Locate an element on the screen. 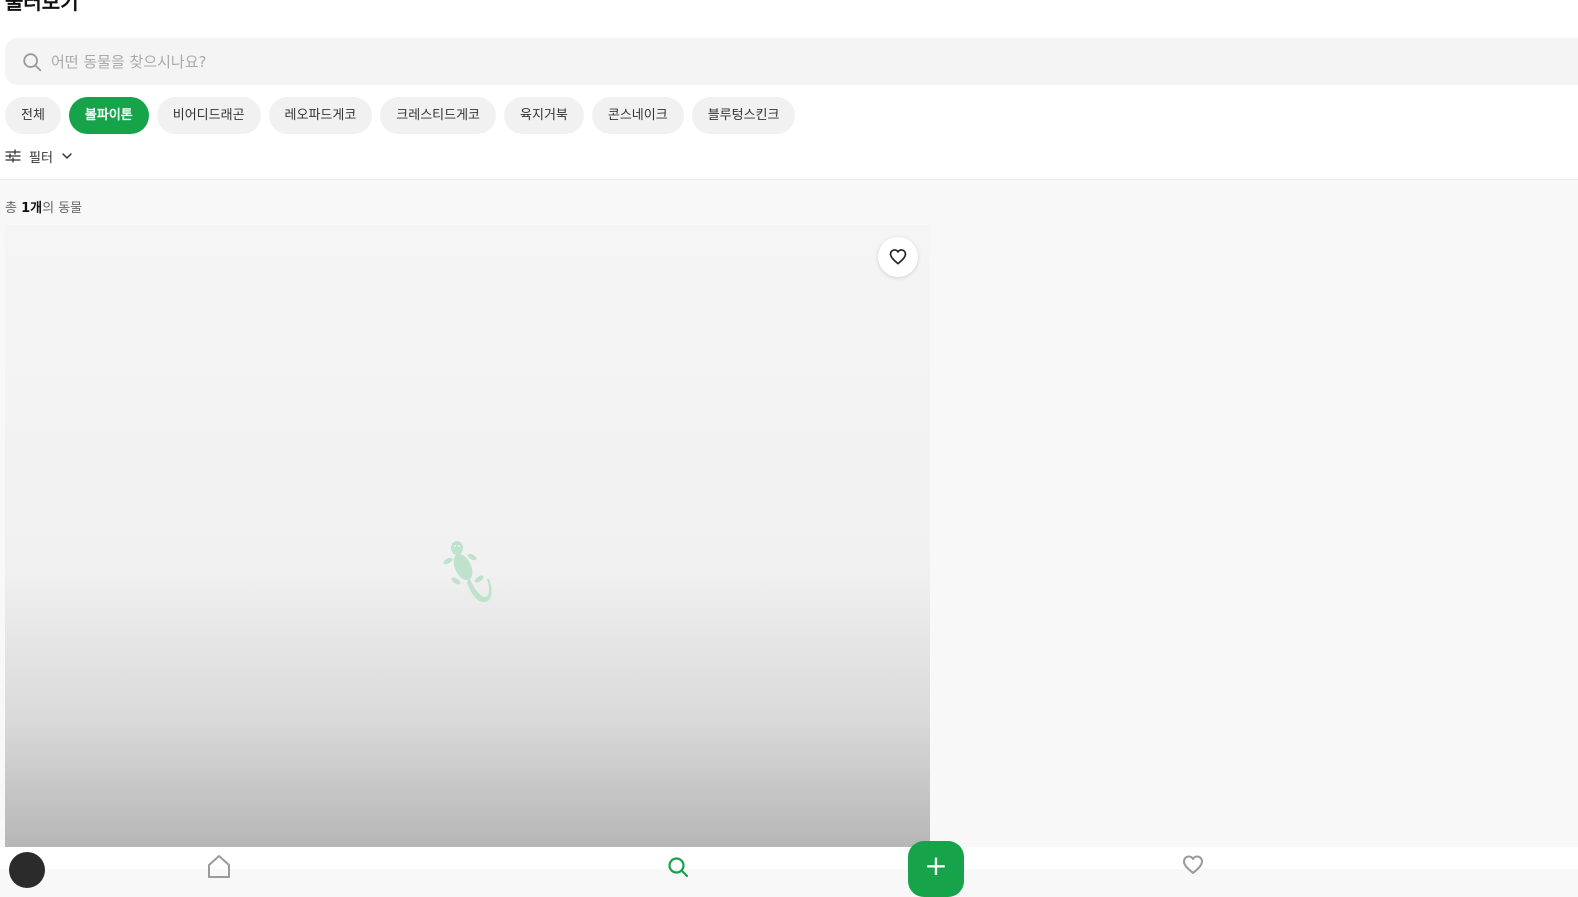  bottom-nav: + is located at coordinates (789, 869).